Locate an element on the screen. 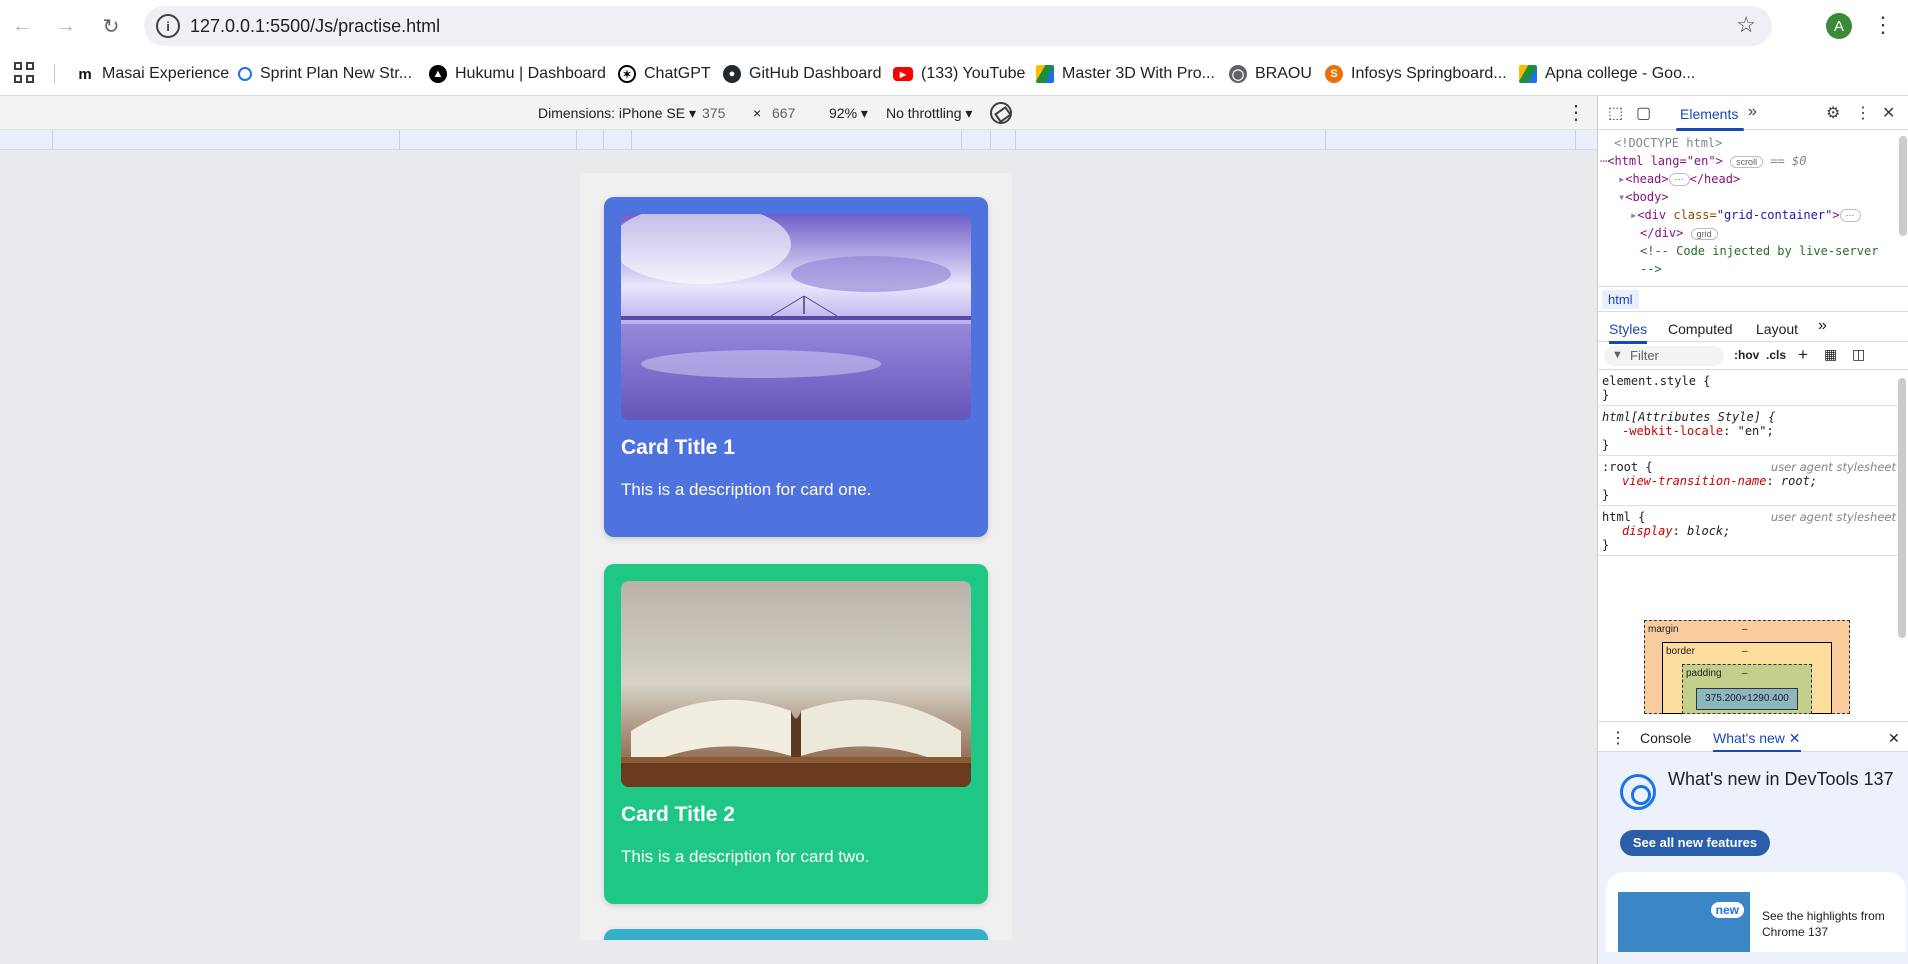  scroll-badge: scroll is located at coordinates (1747, 161).